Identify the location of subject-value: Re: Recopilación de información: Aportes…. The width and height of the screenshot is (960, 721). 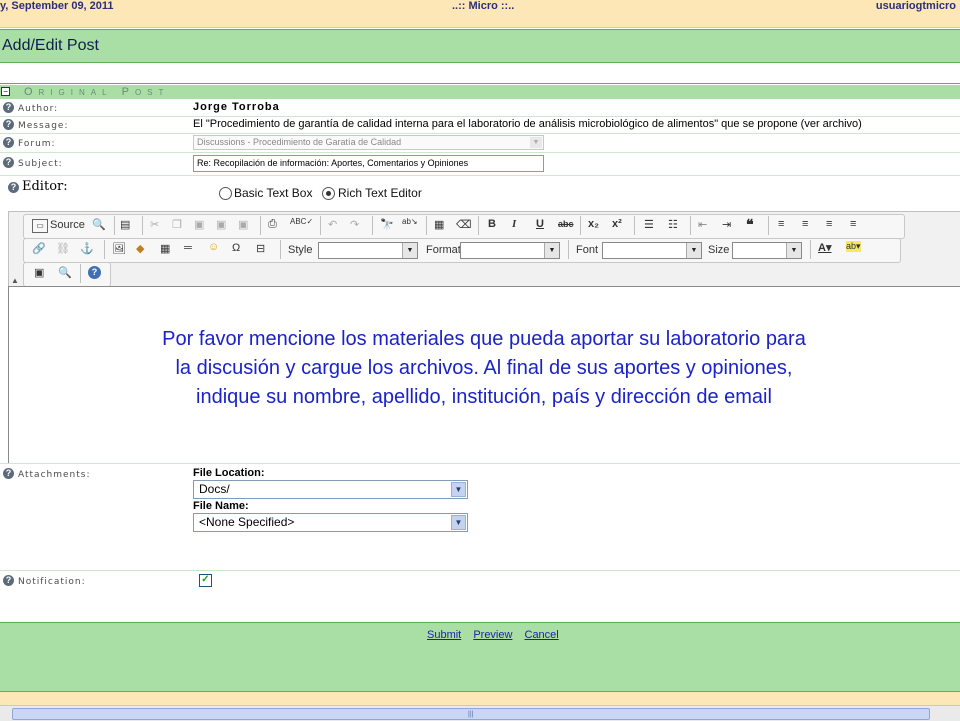
(333, 163).